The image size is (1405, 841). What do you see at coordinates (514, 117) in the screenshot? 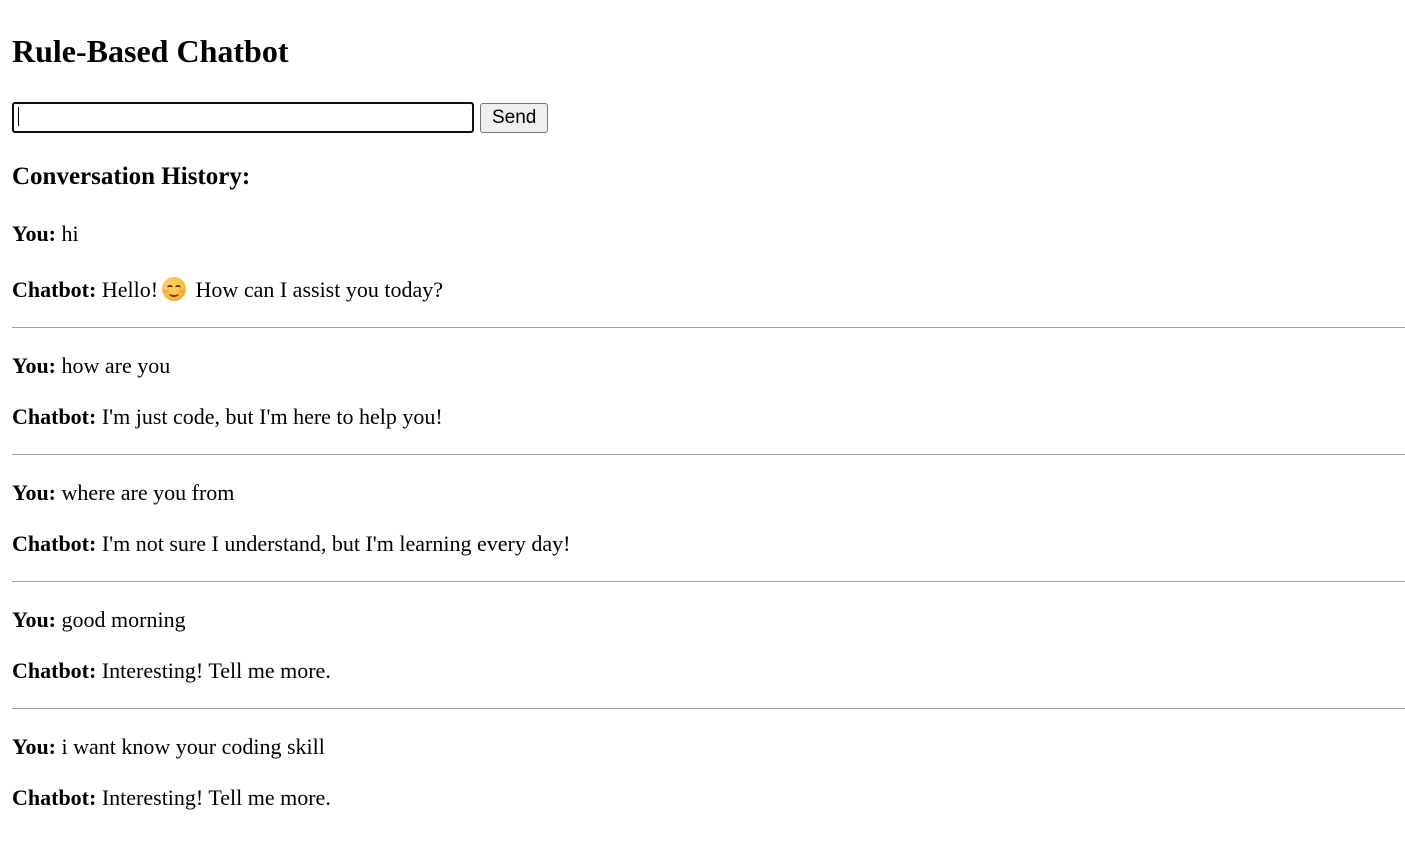
I see `send-button: Send` at bounding box center [514, 117].